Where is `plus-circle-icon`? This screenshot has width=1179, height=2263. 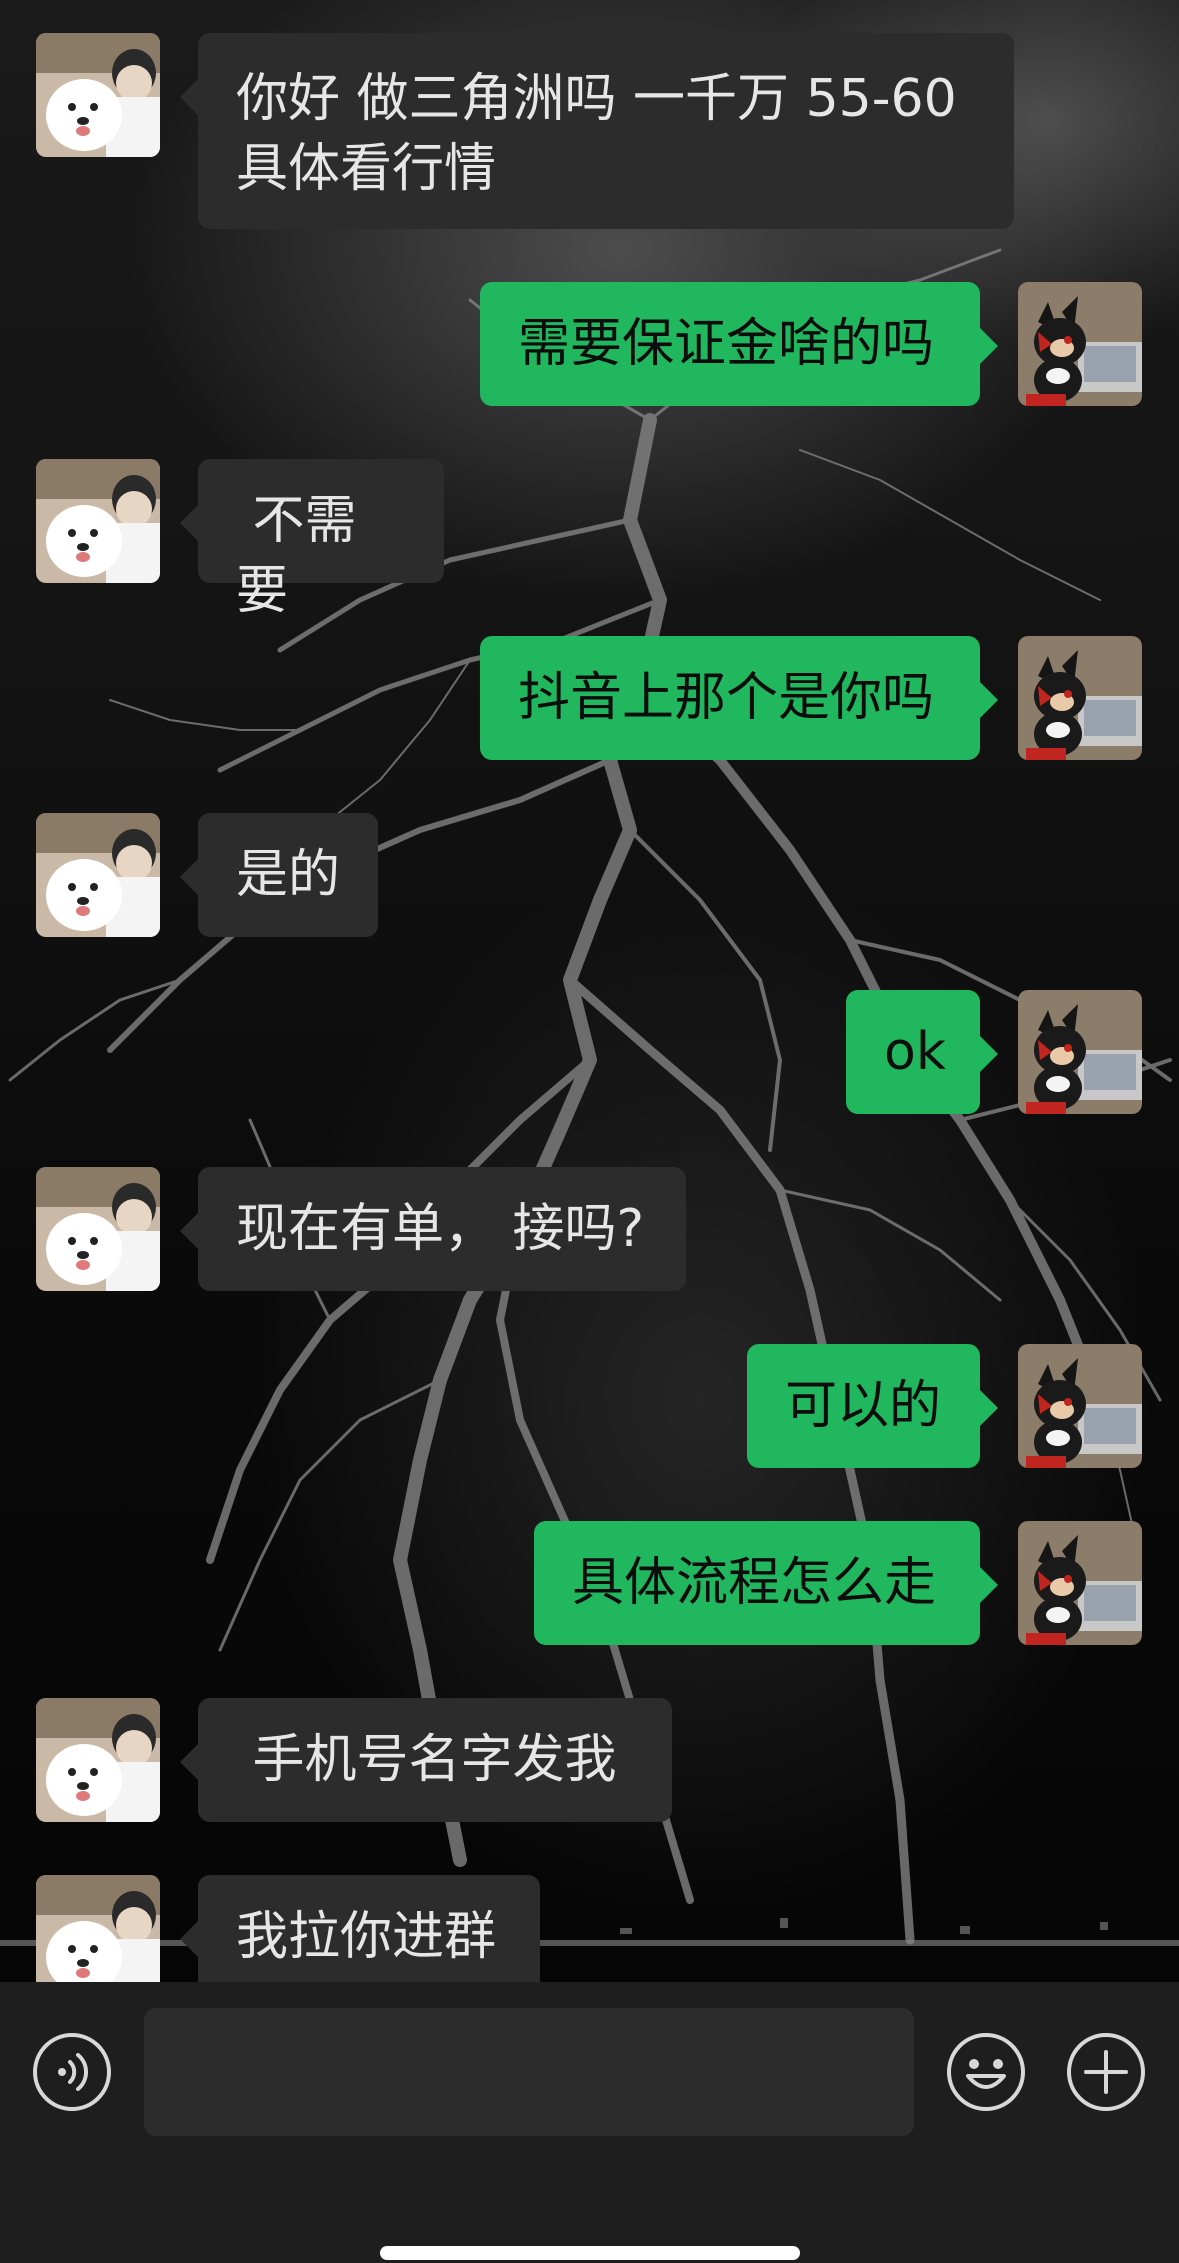 plus-circle-icon is located at coordinates (1106, 2072).